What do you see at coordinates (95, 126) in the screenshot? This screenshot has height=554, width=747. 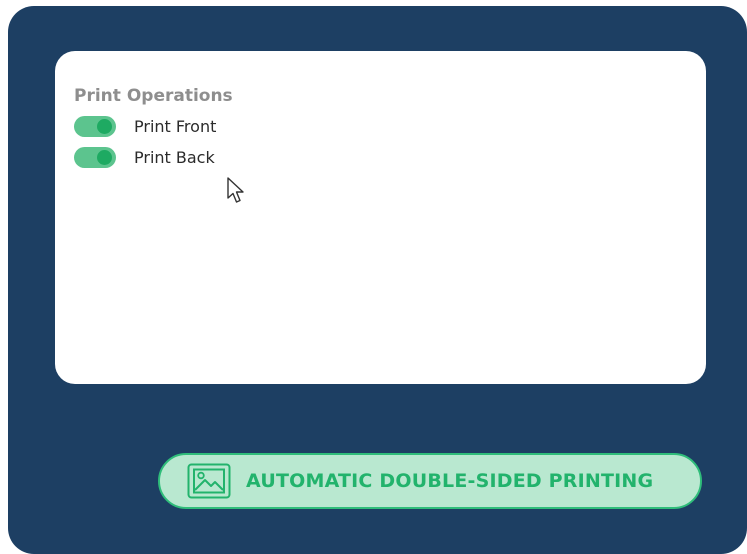 I see `print-front-toggle` at bounding box center [95, 126].